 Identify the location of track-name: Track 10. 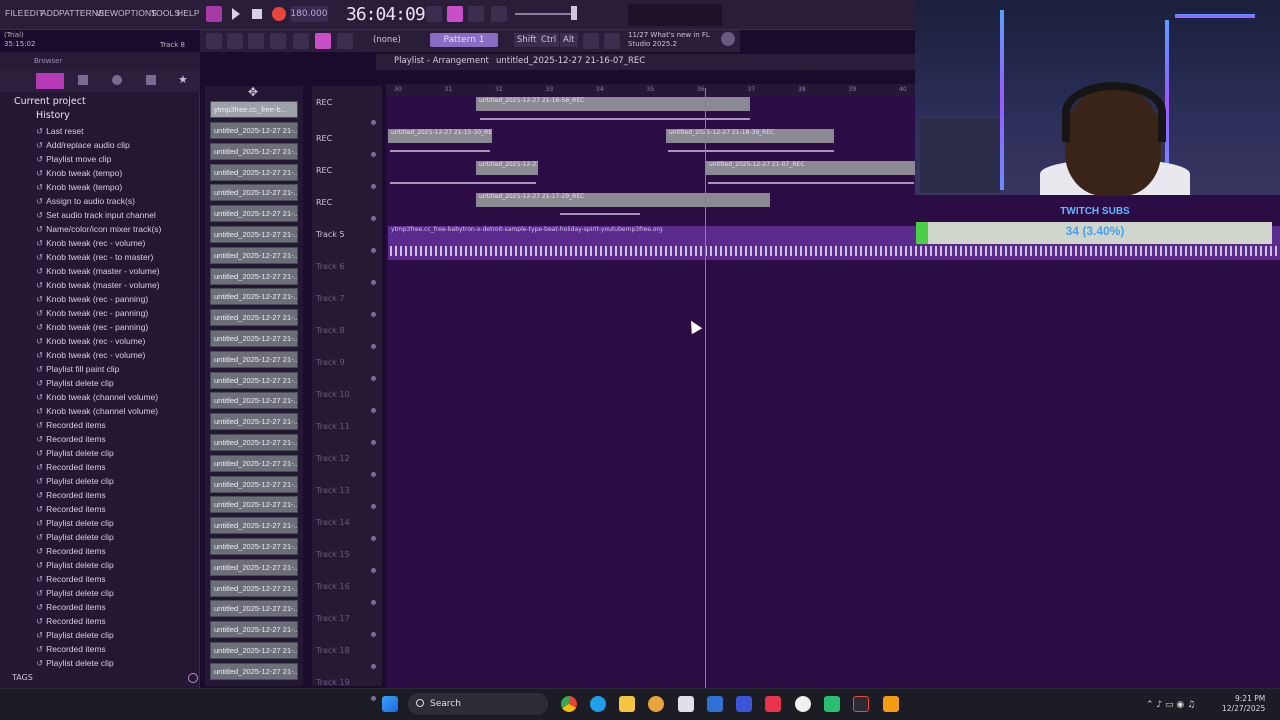
(333, 394).